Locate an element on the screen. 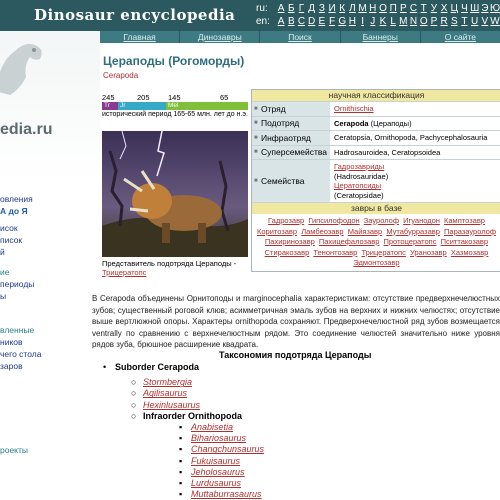  nav-link: Главная is located at coordinates (140, 37).